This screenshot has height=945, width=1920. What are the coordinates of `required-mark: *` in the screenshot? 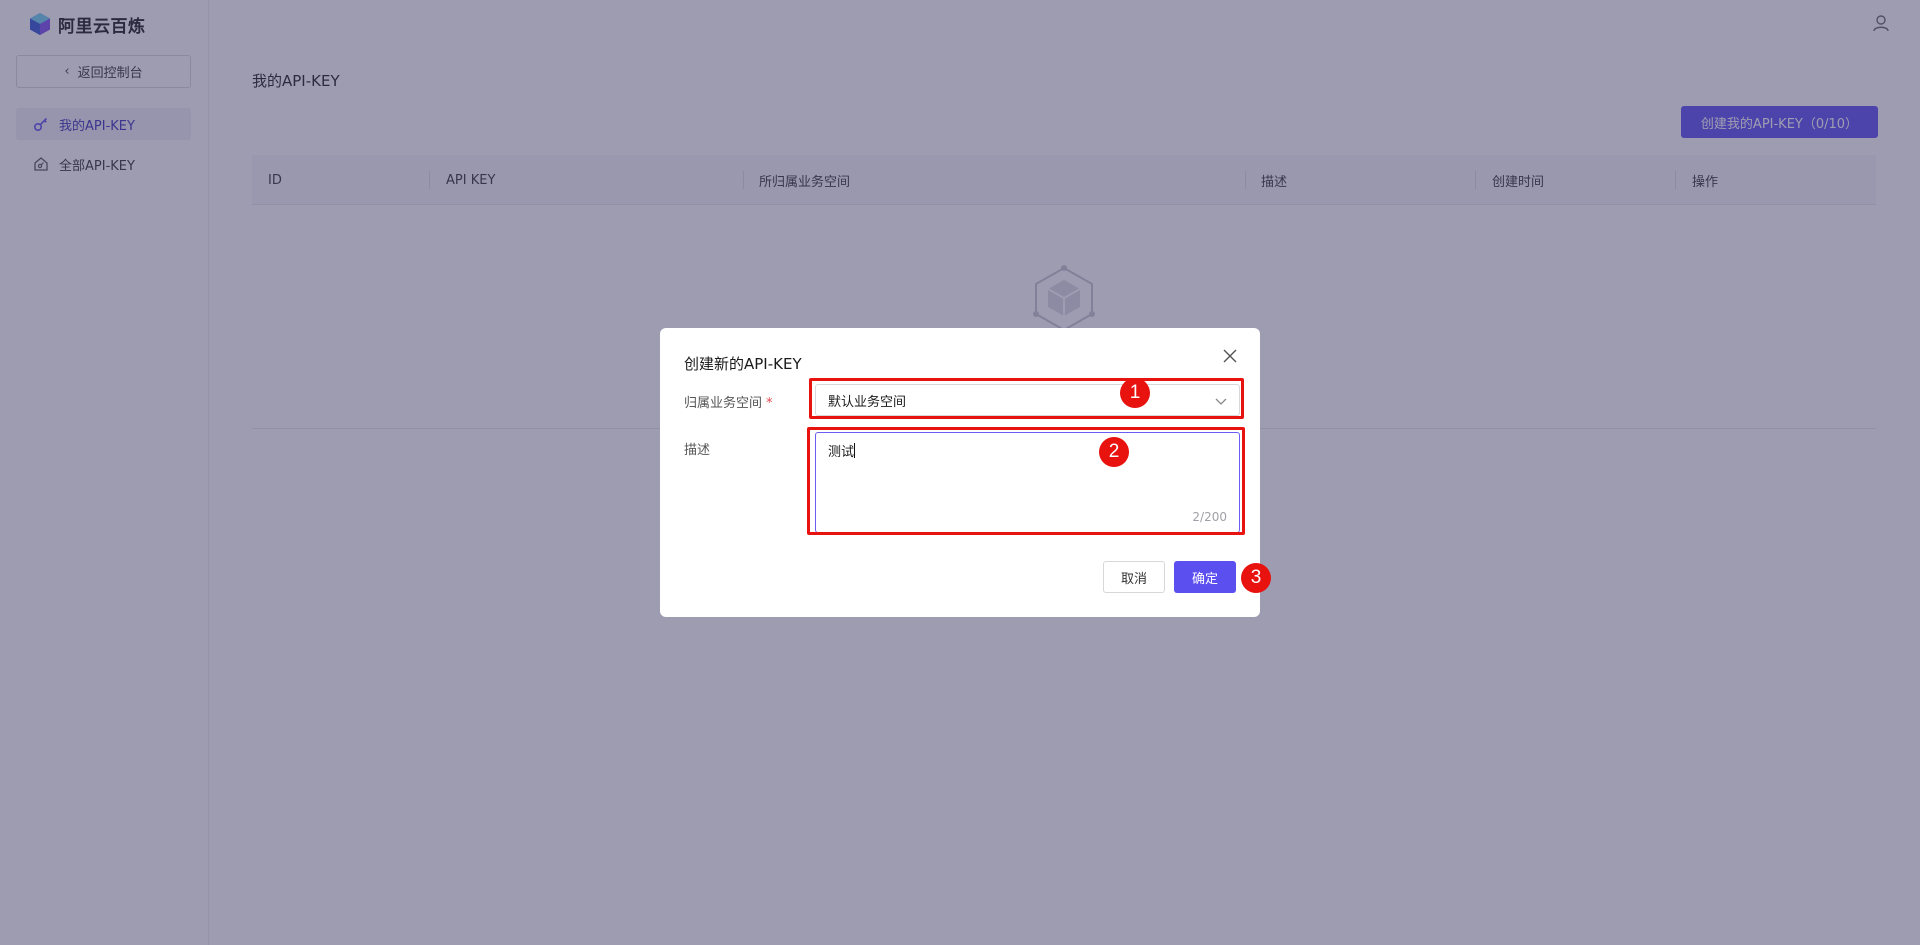 It's located at (769, 403).